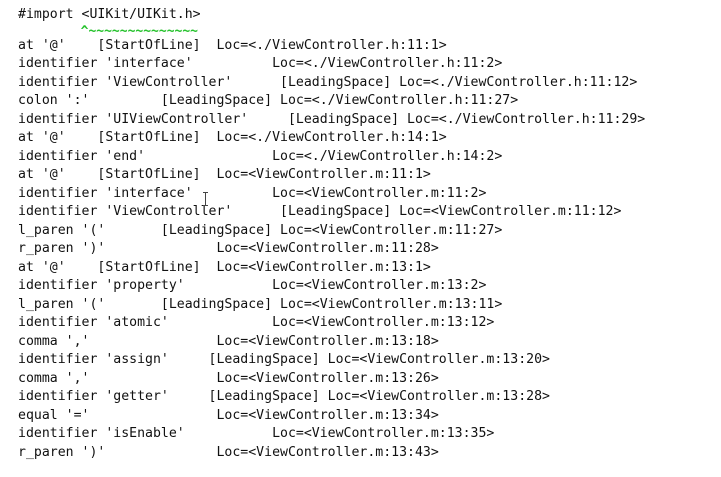 This screenshot has height=477, width=721. What do you see at coordinates (228, 452) in the screenshot?
I see `output-line: r_paren ')' Loc=<ViewController.m:13:43>` at bounding box center [228, 452].